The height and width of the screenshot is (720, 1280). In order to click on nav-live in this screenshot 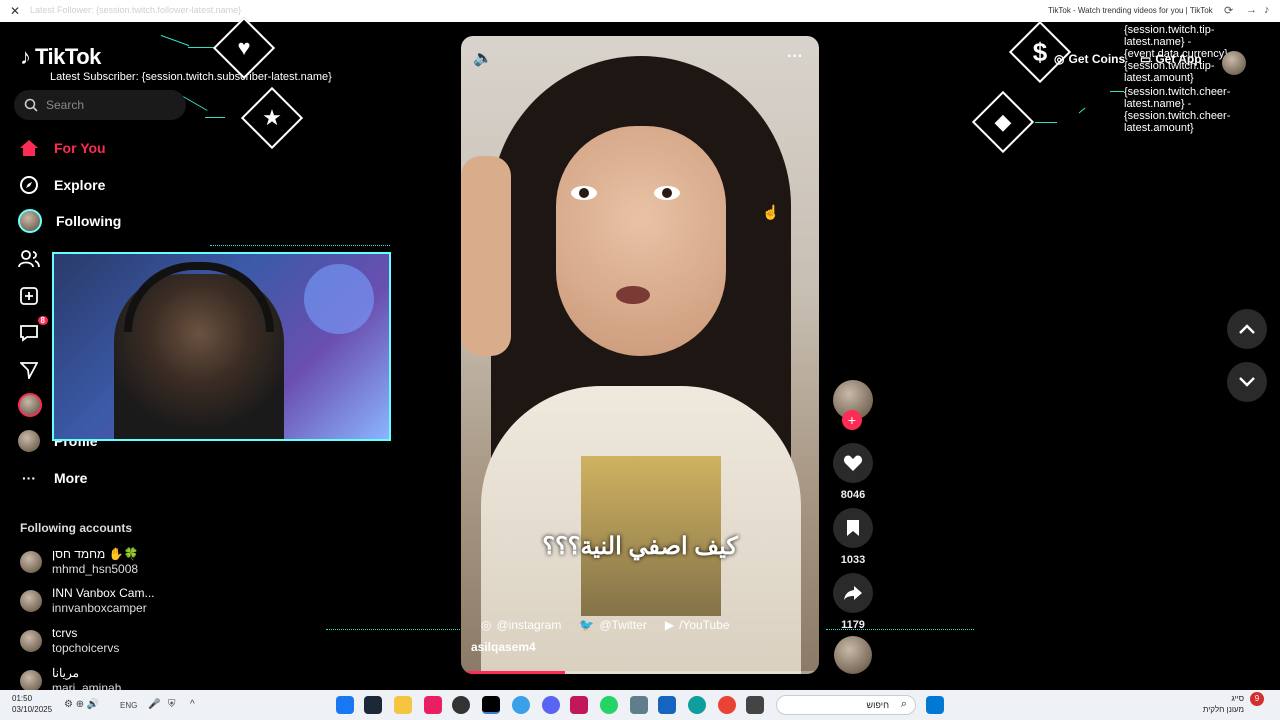, I will do `click(30, 405)`.